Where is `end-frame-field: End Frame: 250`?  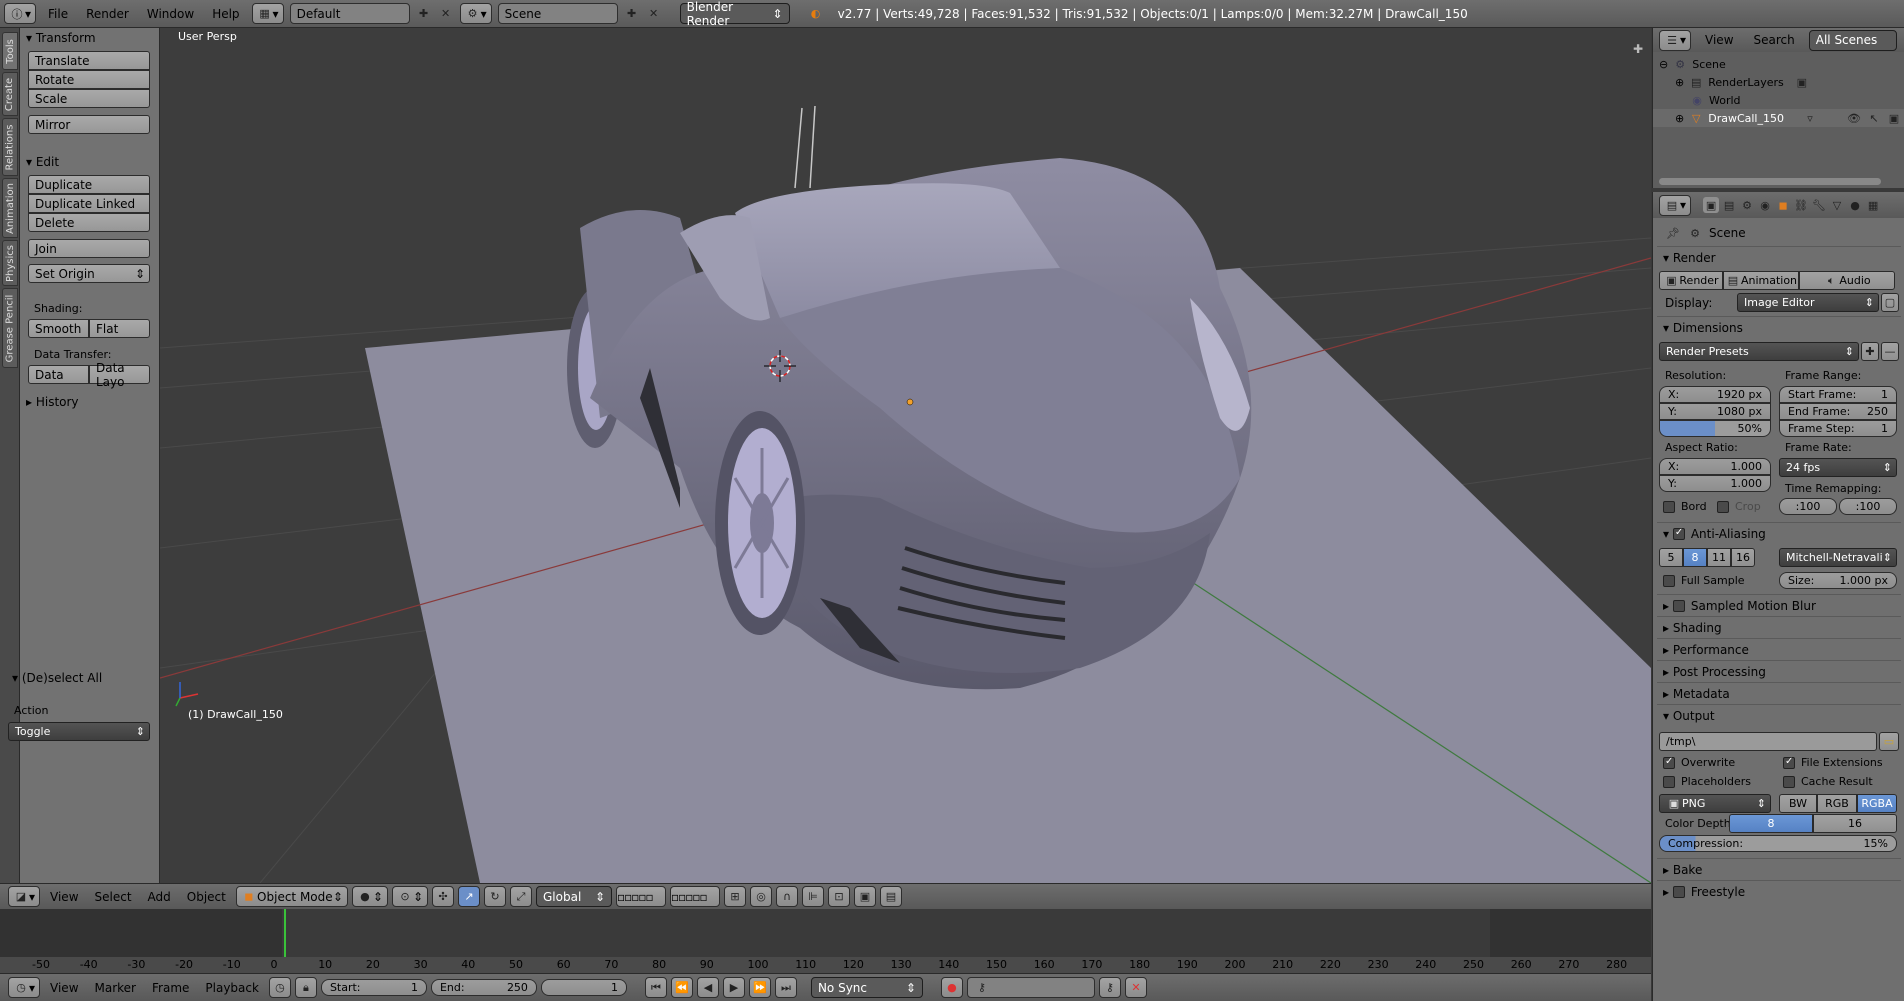
end-frame-field: End Frame: 250 is located at coordinates (1838, 411).